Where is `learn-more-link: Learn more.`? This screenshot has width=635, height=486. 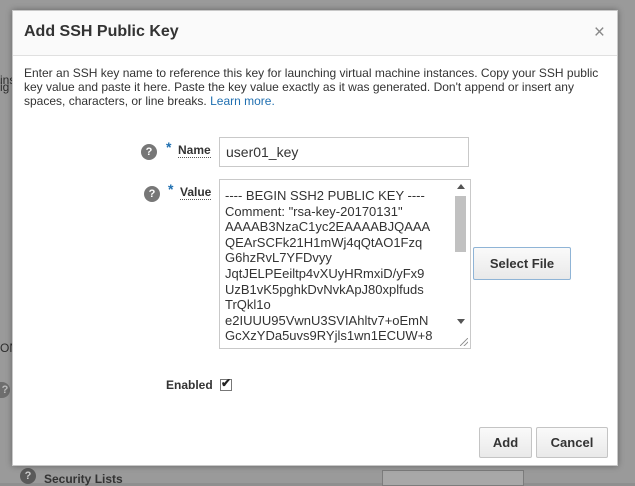
learn-more-link: Learn more. is located at coordinates (242, 101).